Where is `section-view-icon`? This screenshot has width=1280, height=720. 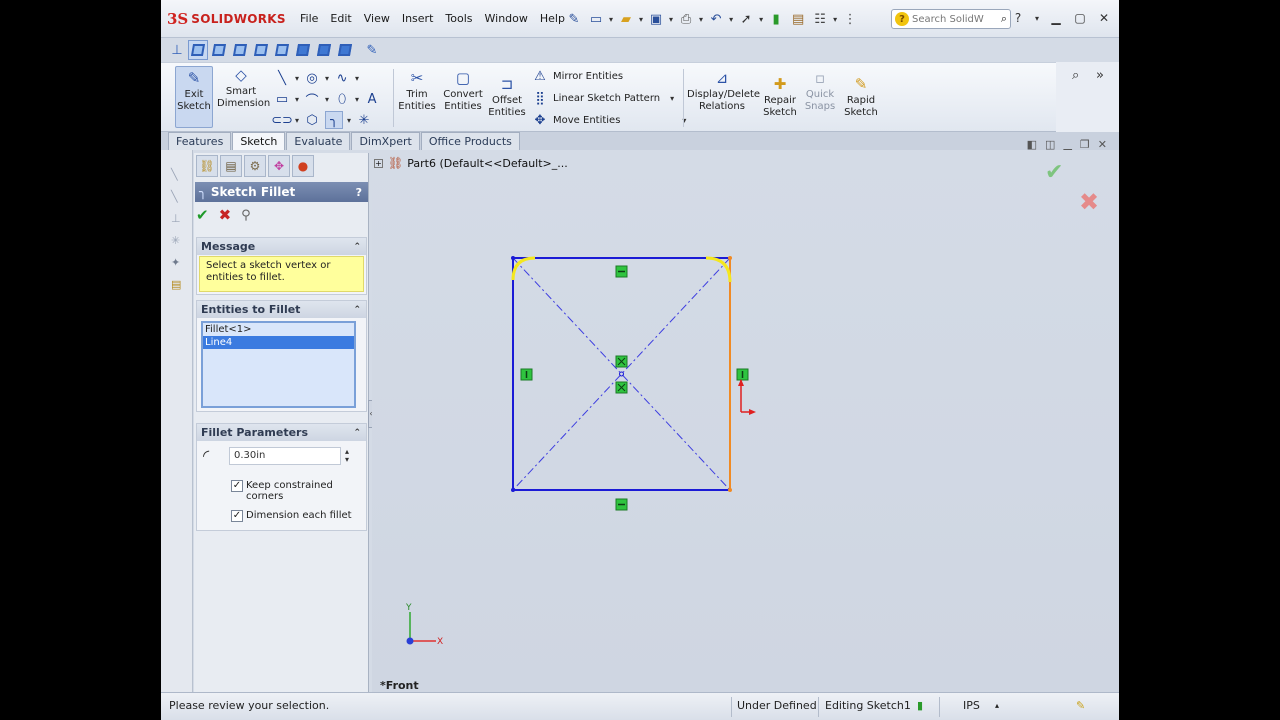
section-view-icon is located at coordinates (345, 50).